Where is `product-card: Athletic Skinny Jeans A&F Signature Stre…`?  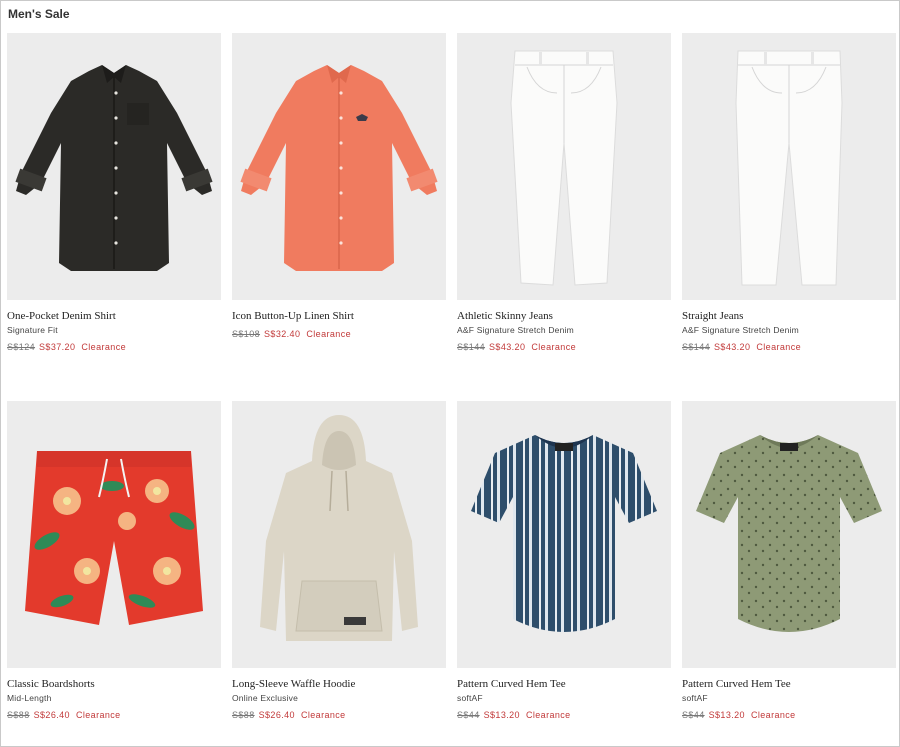
product-card: Athletic Skinny Jeans A&F Signature Stre… is located at coordinates (564, 192).